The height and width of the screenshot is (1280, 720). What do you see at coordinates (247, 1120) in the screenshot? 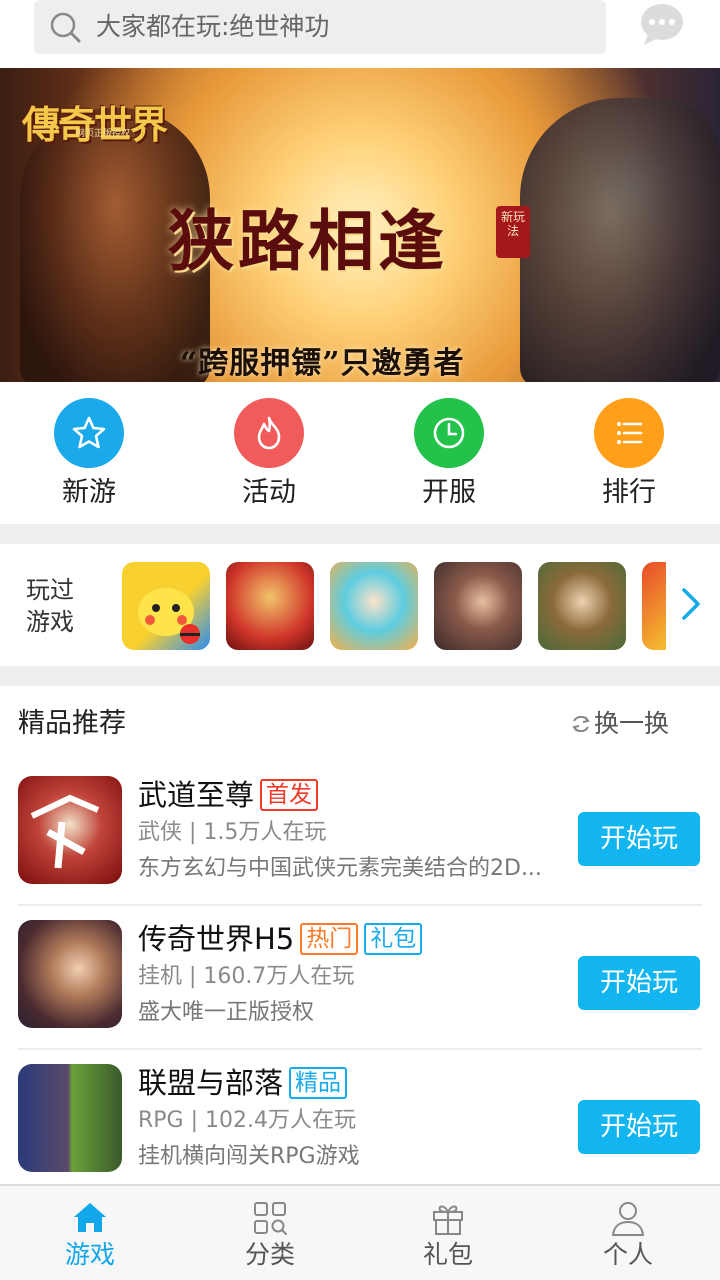
I see `game-meta: RPG | 102.4万人在玩` at bounding box center [247, 1120].